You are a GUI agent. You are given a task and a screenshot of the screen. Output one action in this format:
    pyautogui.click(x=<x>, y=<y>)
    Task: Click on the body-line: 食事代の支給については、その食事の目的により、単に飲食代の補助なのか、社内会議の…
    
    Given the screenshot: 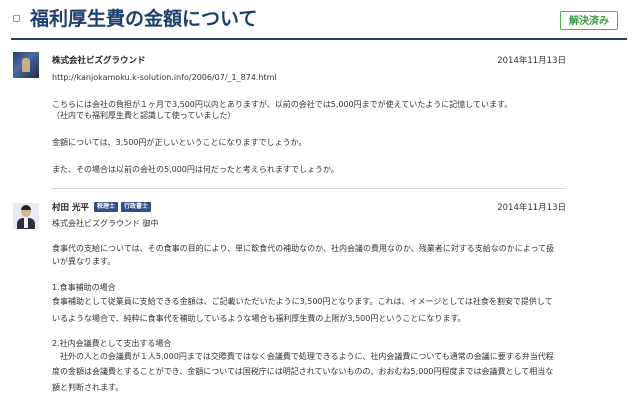 What is the action you would take?
    pyautogui.click(x=303, y=248)
    